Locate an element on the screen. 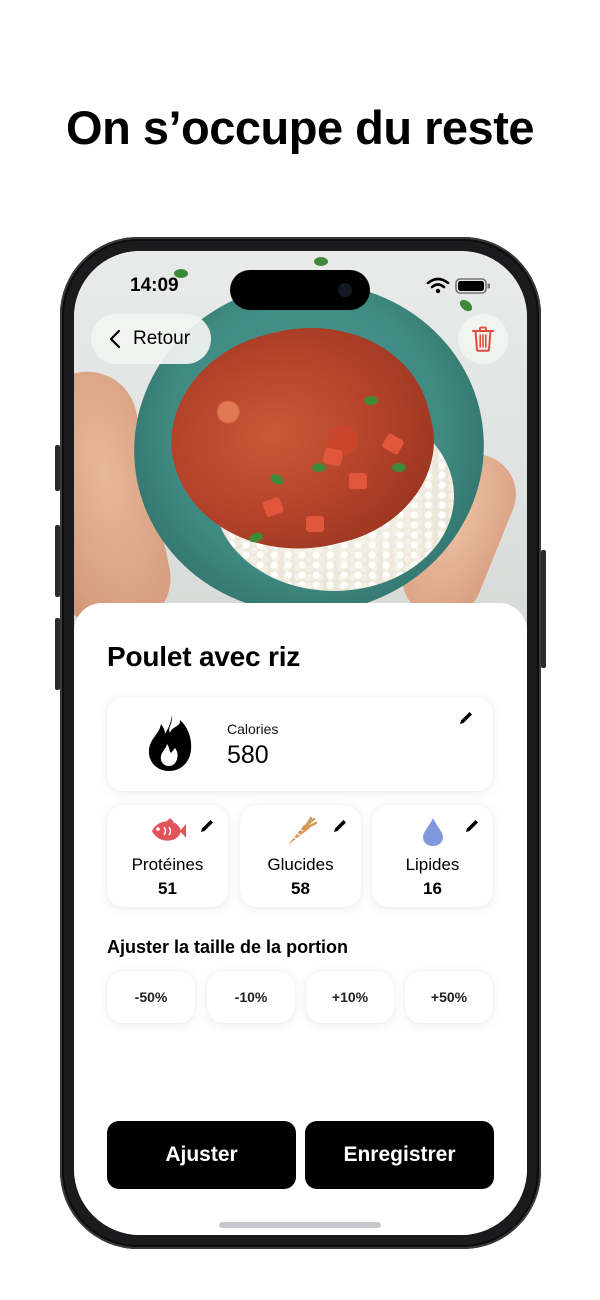 Image resolution: width=600 pixels, height=1300 pixels. fat-value: 16 is located at coordinates (432, 888).